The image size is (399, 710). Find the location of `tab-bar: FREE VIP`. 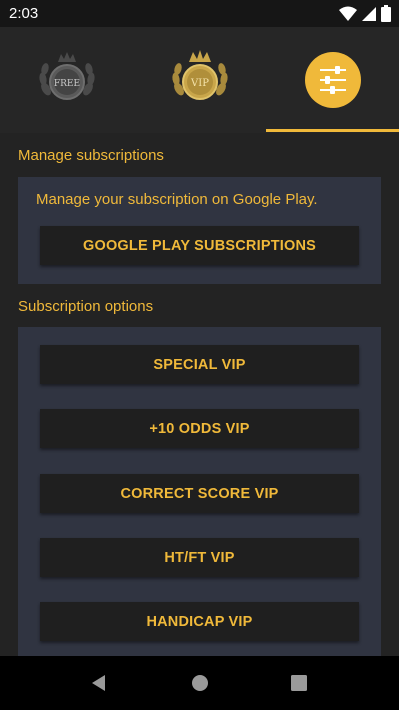

tab-bar: FREE VIP is located at coordinates (199, 80).